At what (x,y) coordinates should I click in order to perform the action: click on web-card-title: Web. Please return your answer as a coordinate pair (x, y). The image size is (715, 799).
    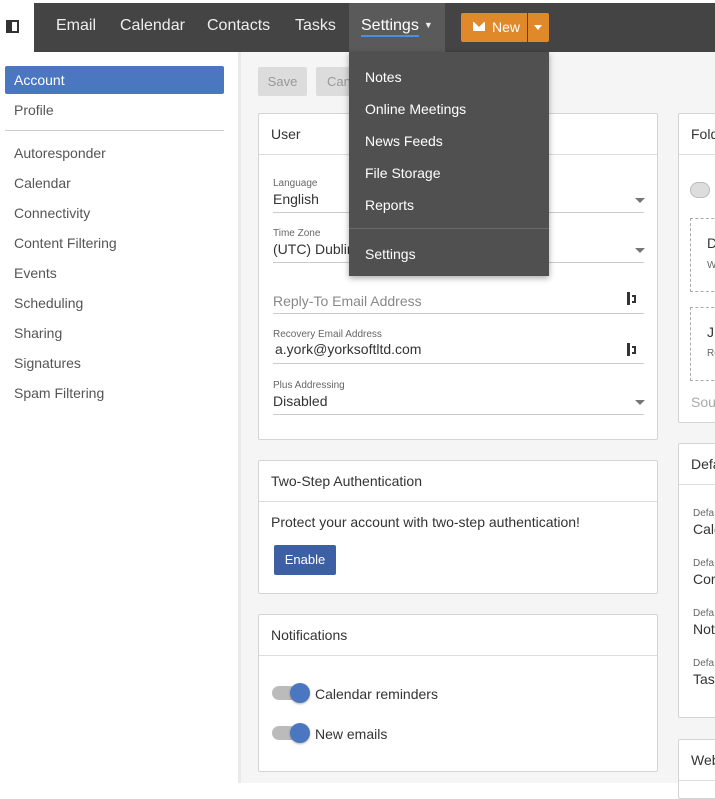
    Looking at the image, I should click on (703, 760).